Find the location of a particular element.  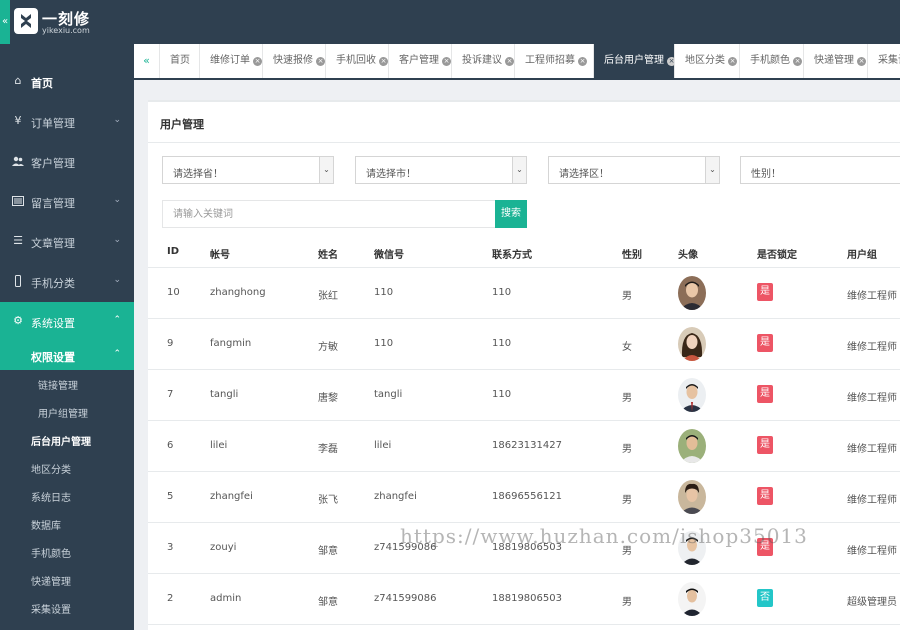

cell-gender: 男 is located at coordinates (627, 500).